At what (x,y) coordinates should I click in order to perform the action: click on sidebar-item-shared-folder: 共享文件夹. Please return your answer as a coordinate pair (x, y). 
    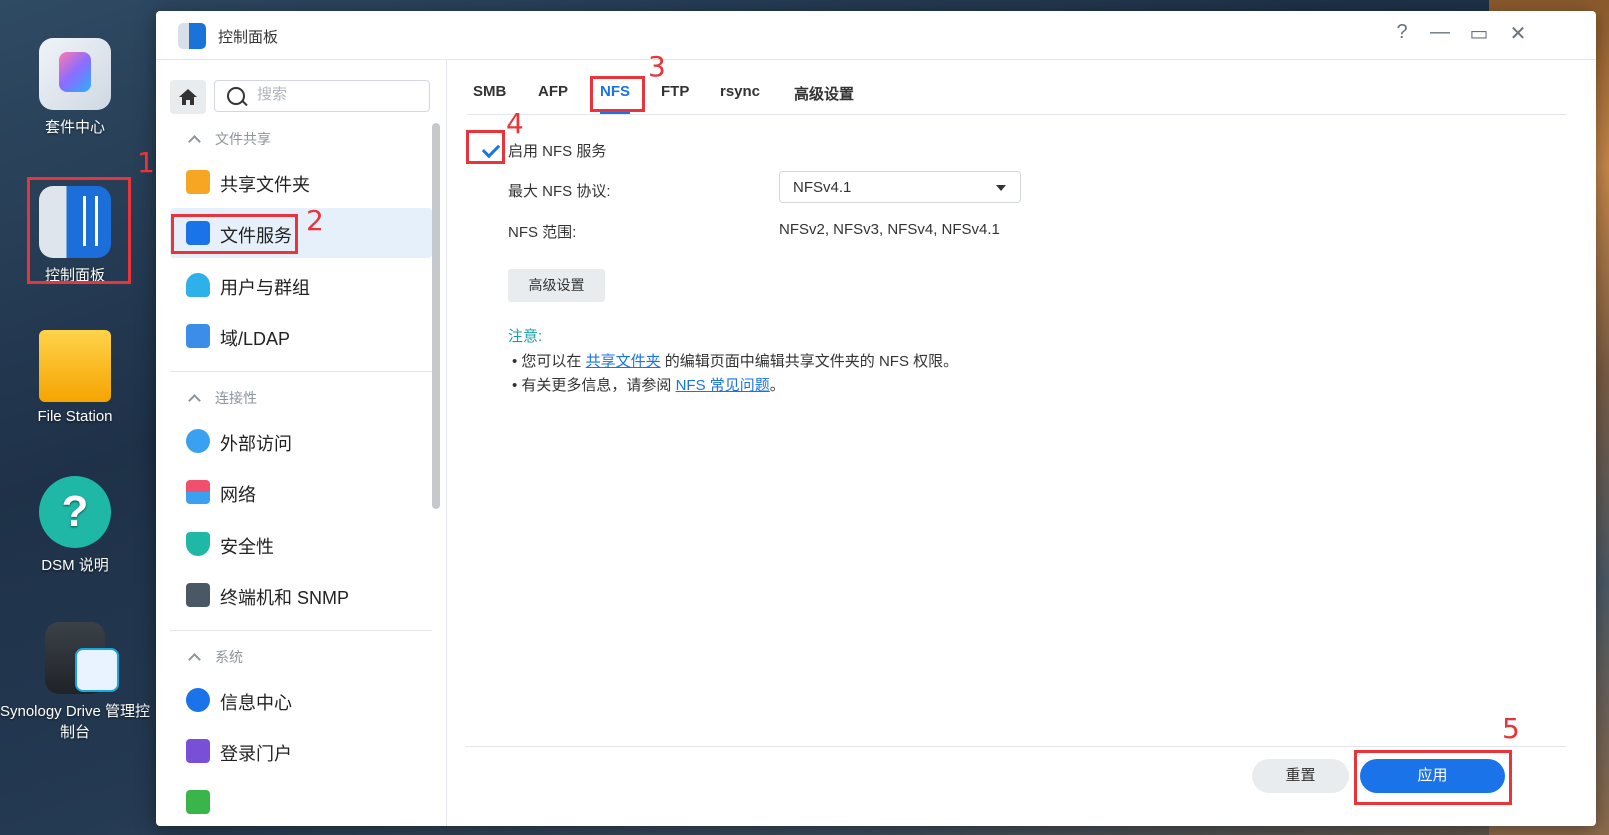
    Looking at the image, I should click on (301, 182).